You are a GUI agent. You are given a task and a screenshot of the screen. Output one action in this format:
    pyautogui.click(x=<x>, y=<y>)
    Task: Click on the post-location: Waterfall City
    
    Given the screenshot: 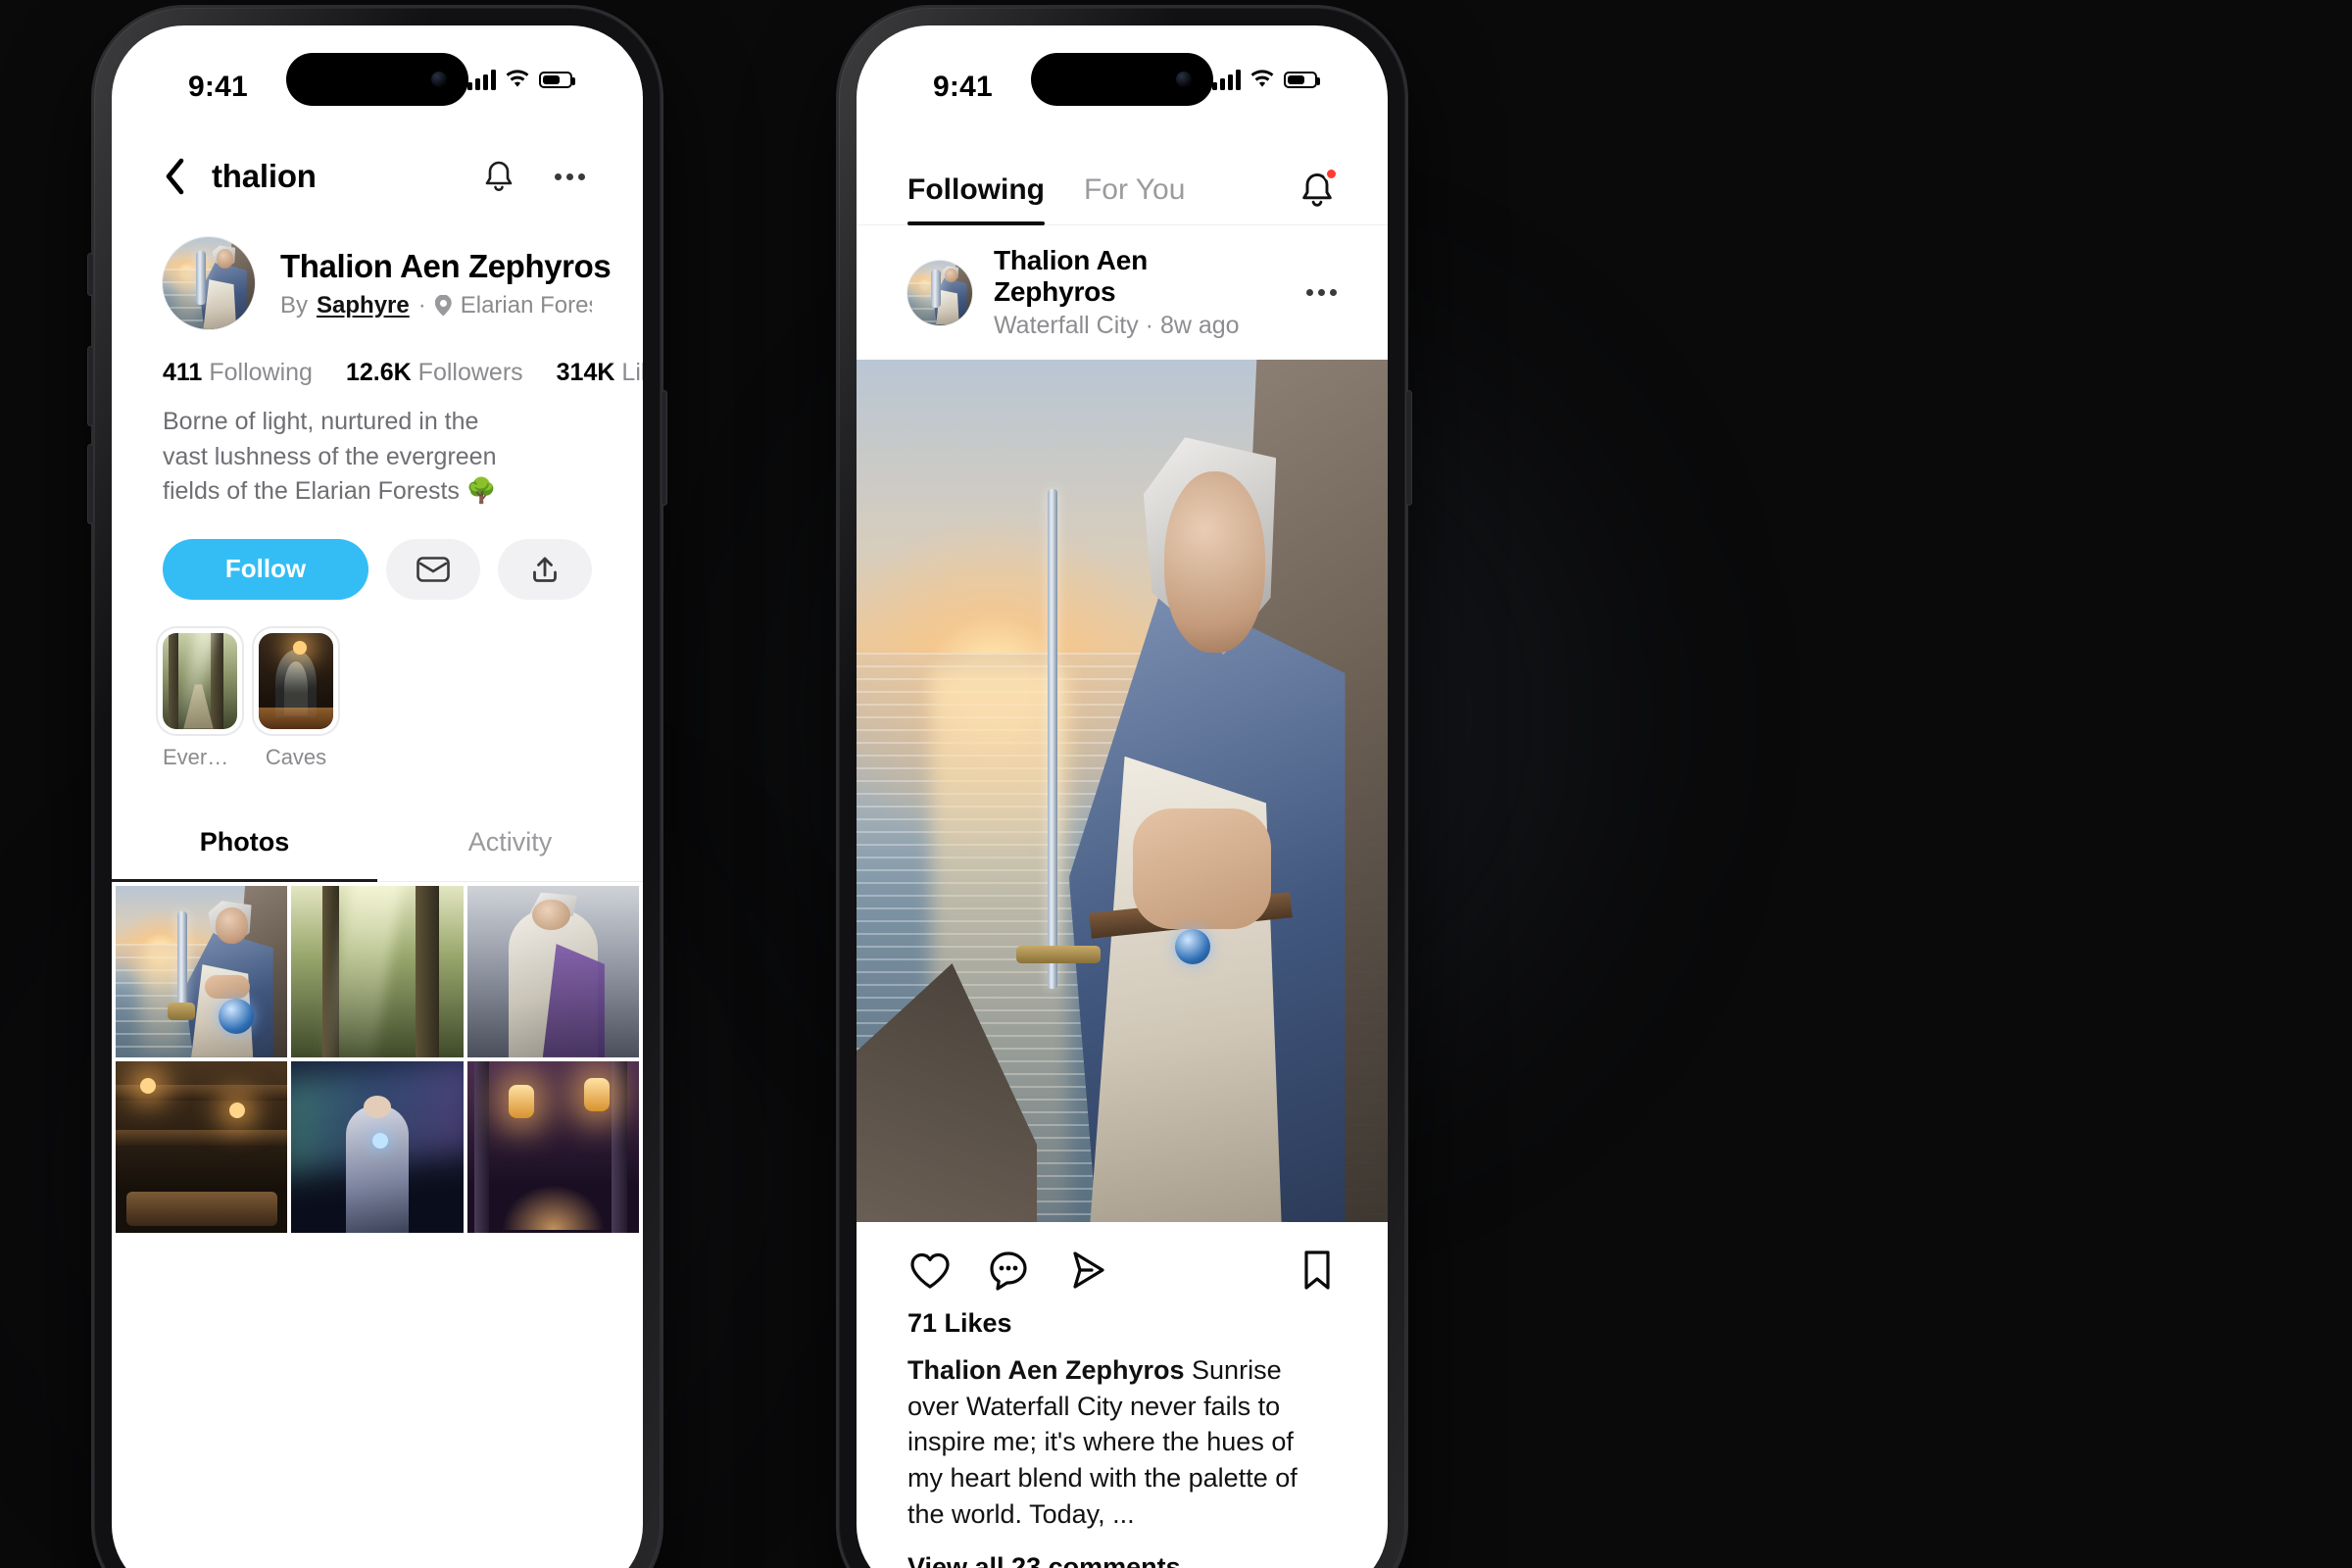 What is the action you would take?
    pyautogui.click(x=1066, y=325)
    